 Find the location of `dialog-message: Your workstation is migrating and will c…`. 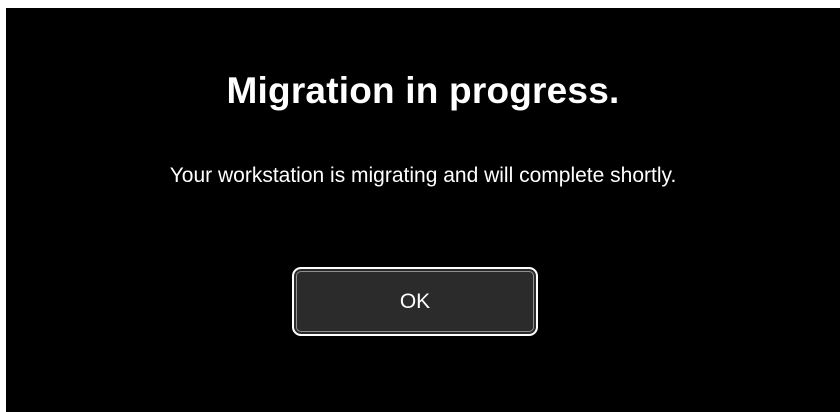

dialog-message: Your workstation is migrating and will c… is located at coordinates (423, 175).